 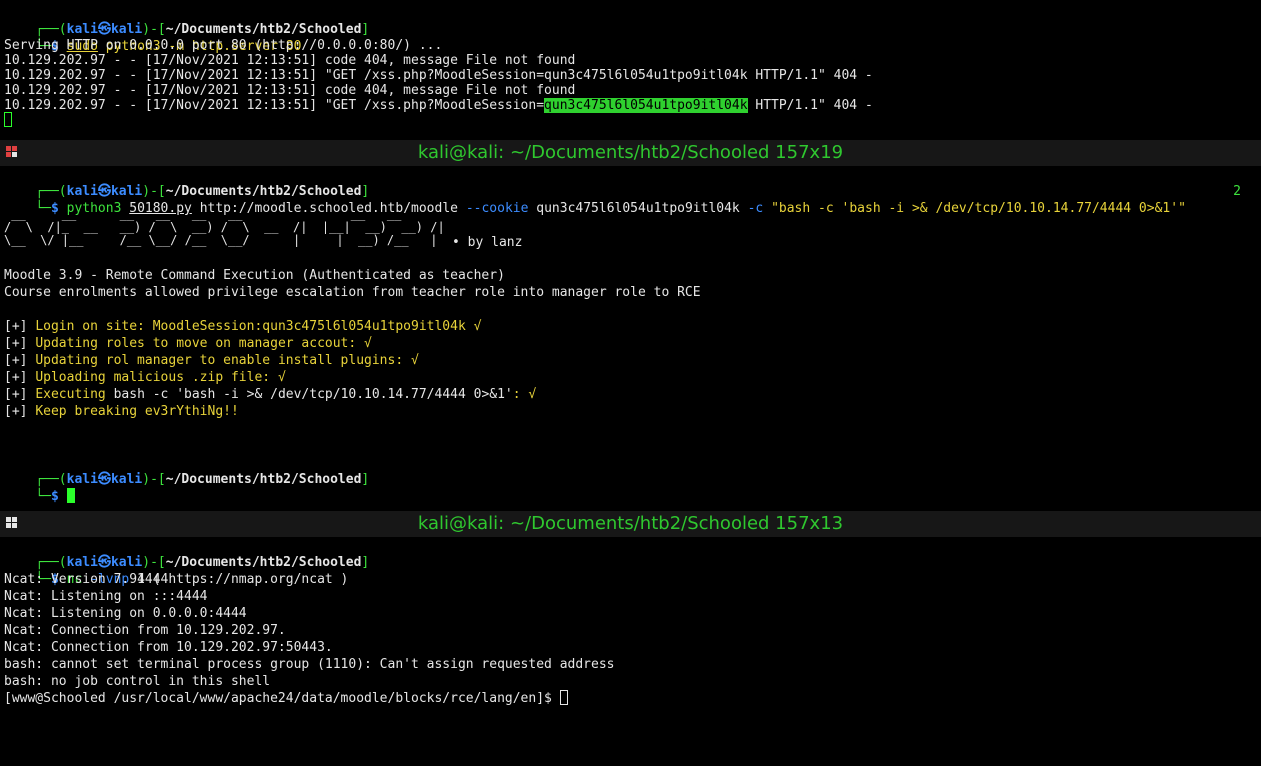 I want to click on output-line: Ncat: Connection from 10.129.202.97., so click(x=145, y=630).